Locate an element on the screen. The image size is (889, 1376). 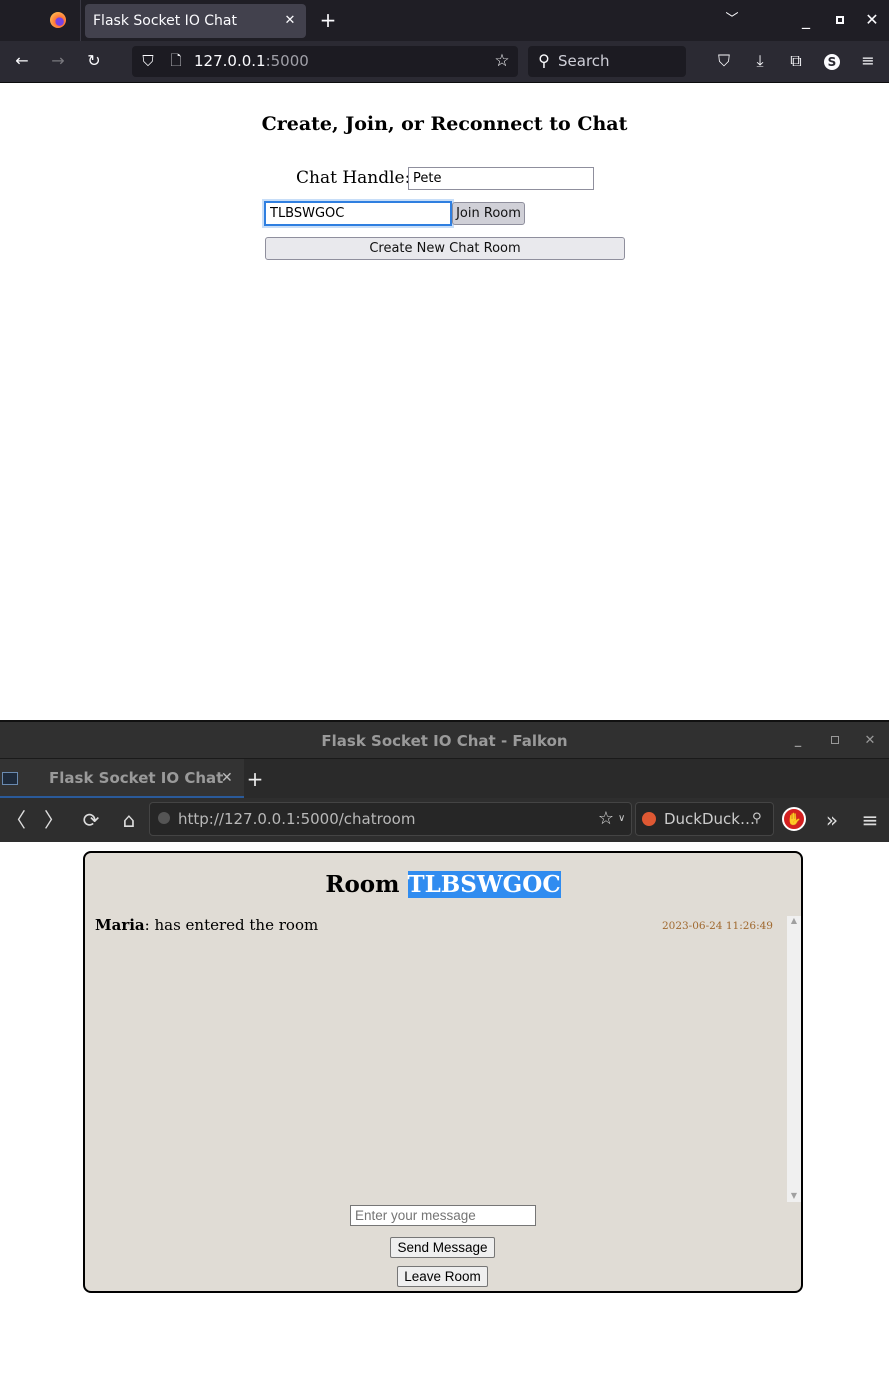
home-icon: ⌂ is located at coordinates (129, 820).